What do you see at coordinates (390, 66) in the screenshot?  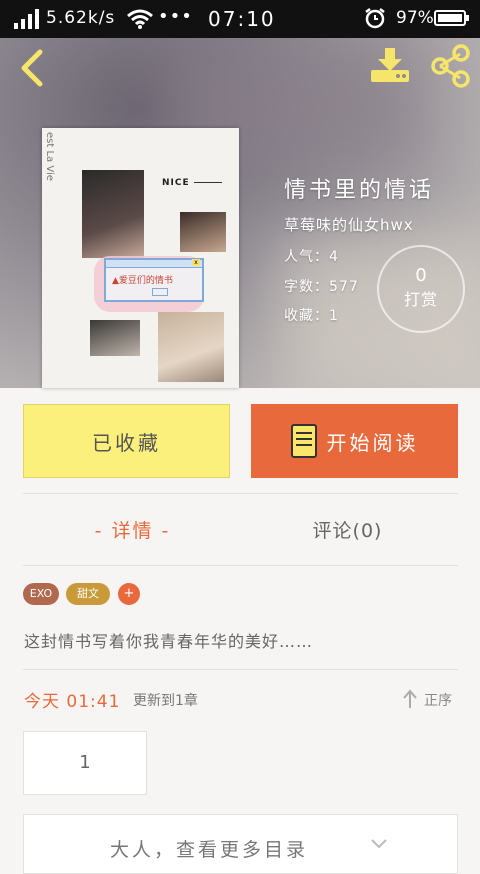 I see `download-button` at bounding box center [390, 66].